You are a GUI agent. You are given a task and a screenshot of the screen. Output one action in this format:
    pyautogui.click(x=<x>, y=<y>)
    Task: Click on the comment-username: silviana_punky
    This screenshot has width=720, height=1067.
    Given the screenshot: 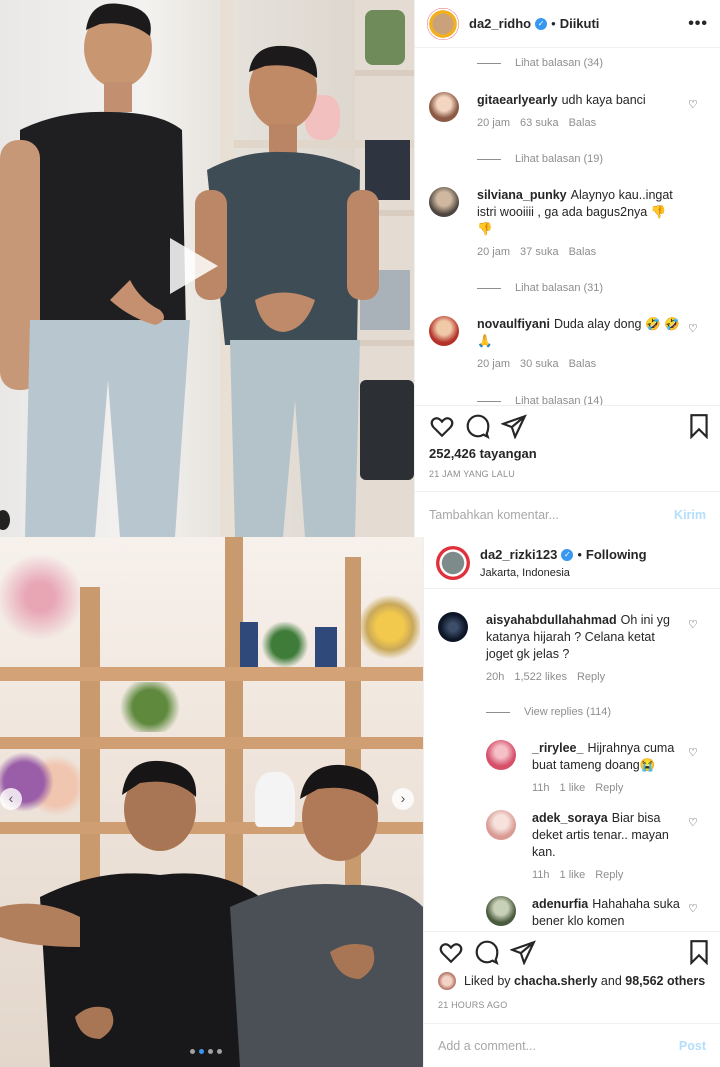 What is the action you would take?
    pyautogui.click(x=522, y=195)
    